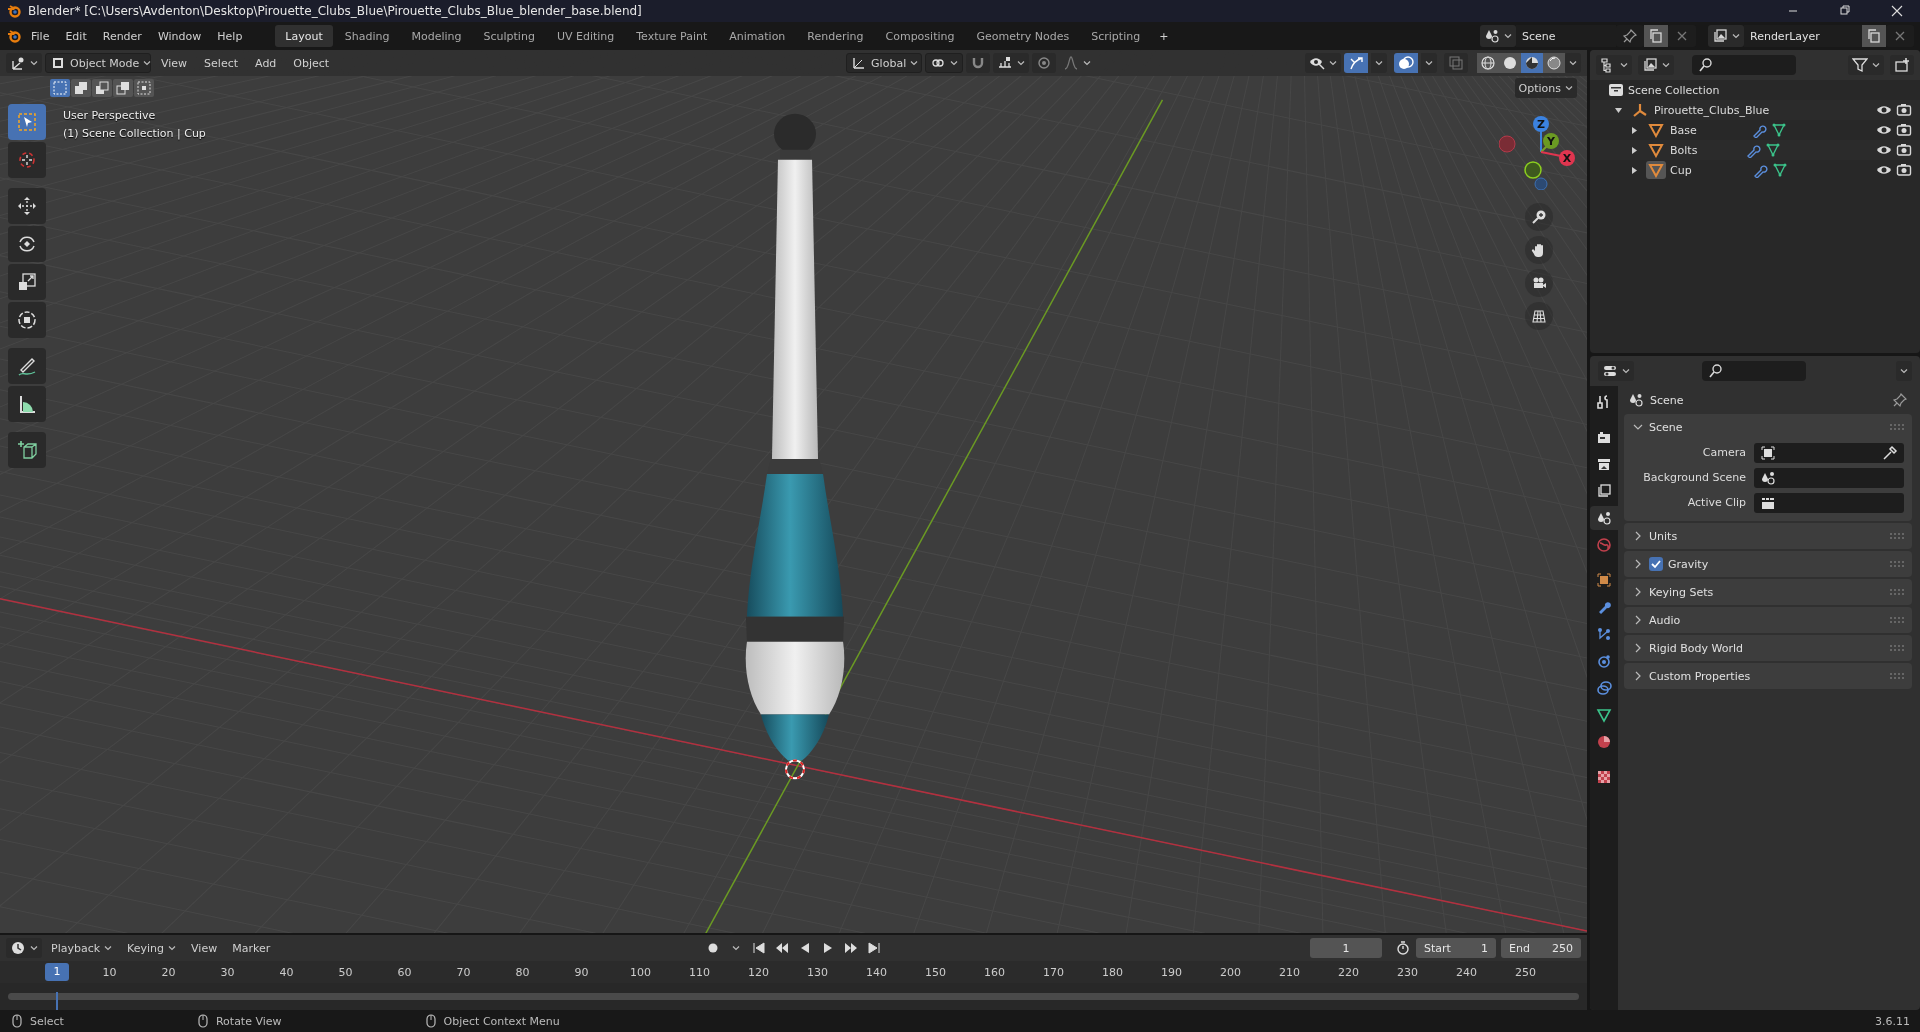 The image size is (1920, 1032). I want to click on workspace-tab: Compositing, so click(920, 36).